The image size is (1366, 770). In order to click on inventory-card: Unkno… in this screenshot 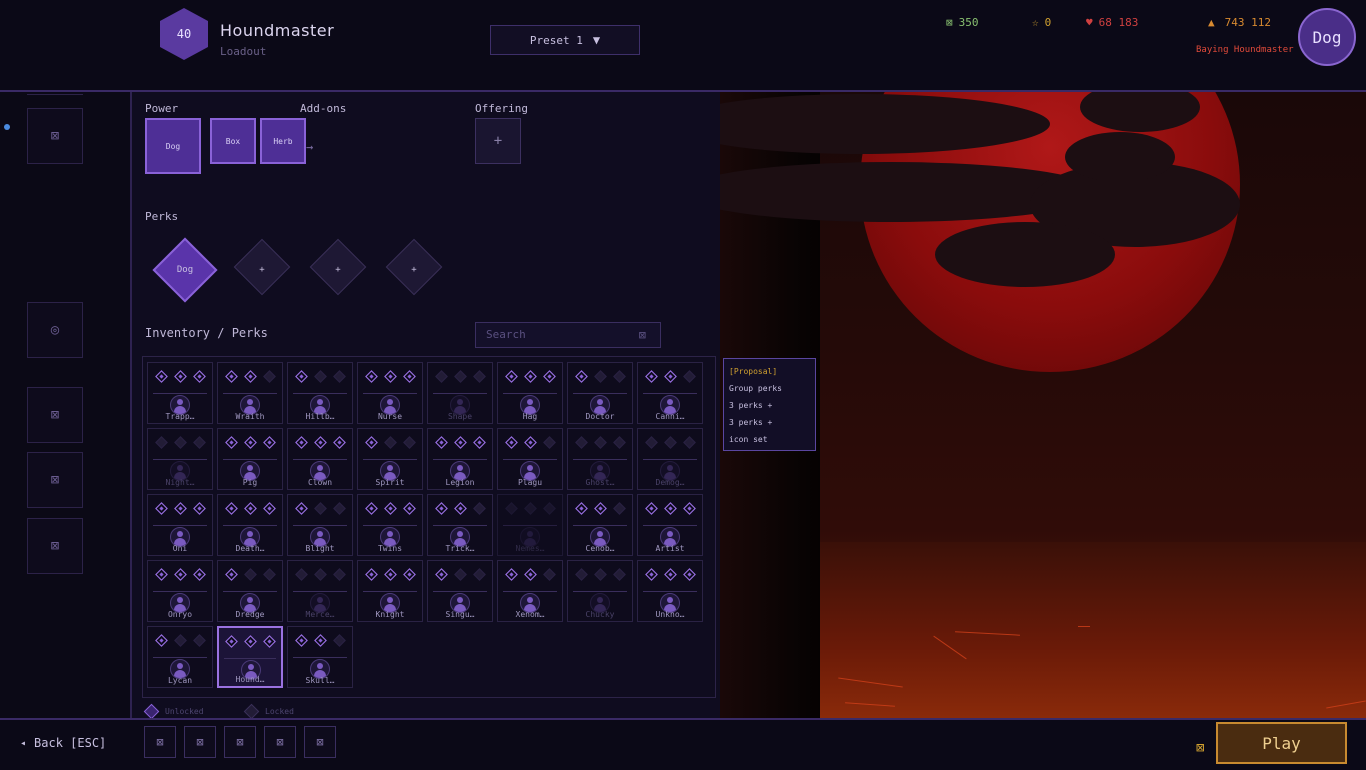, I will do `click(670, 591)`.